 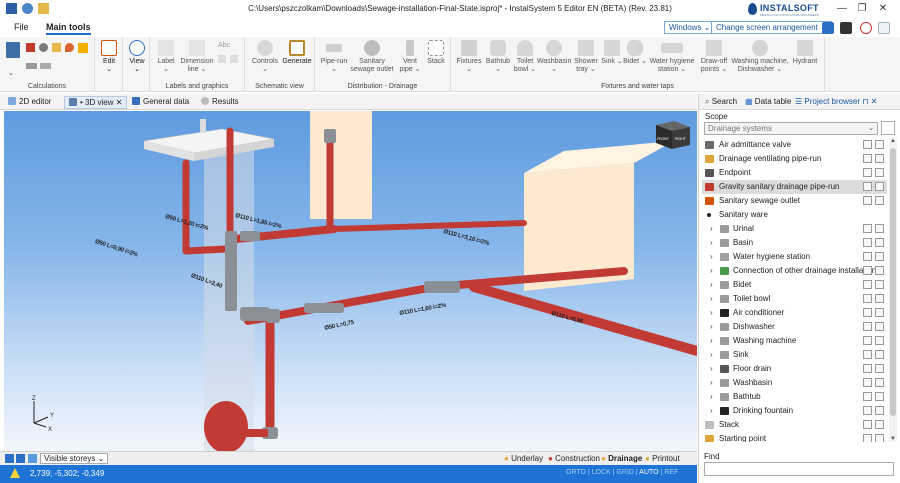 I want to click on snap-modes: ORTO | LOCK | GRID | AUTO | REF, so click(x=622, y=472).